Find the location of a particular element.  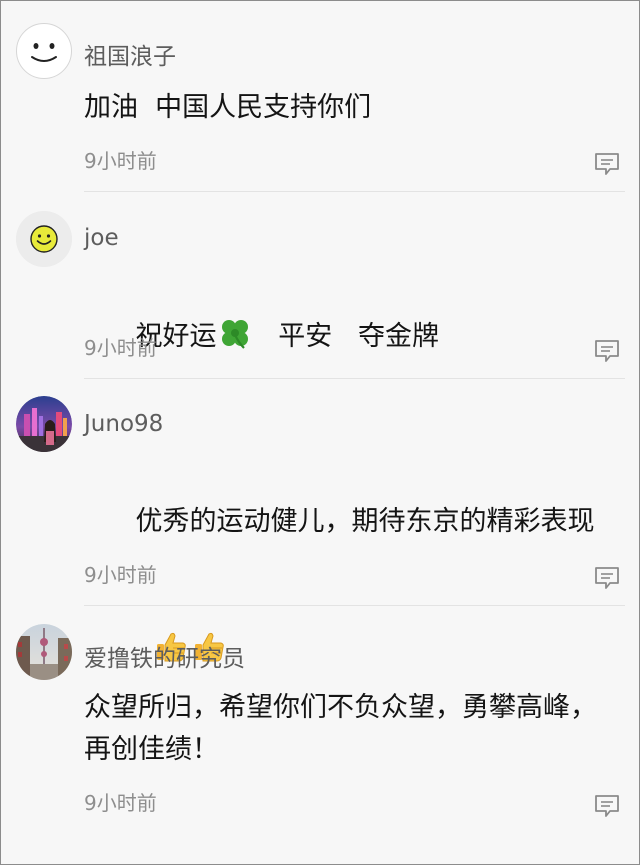

comment-text: 祝好运 平安 夺金牌 is located at coordinates (344, 339).